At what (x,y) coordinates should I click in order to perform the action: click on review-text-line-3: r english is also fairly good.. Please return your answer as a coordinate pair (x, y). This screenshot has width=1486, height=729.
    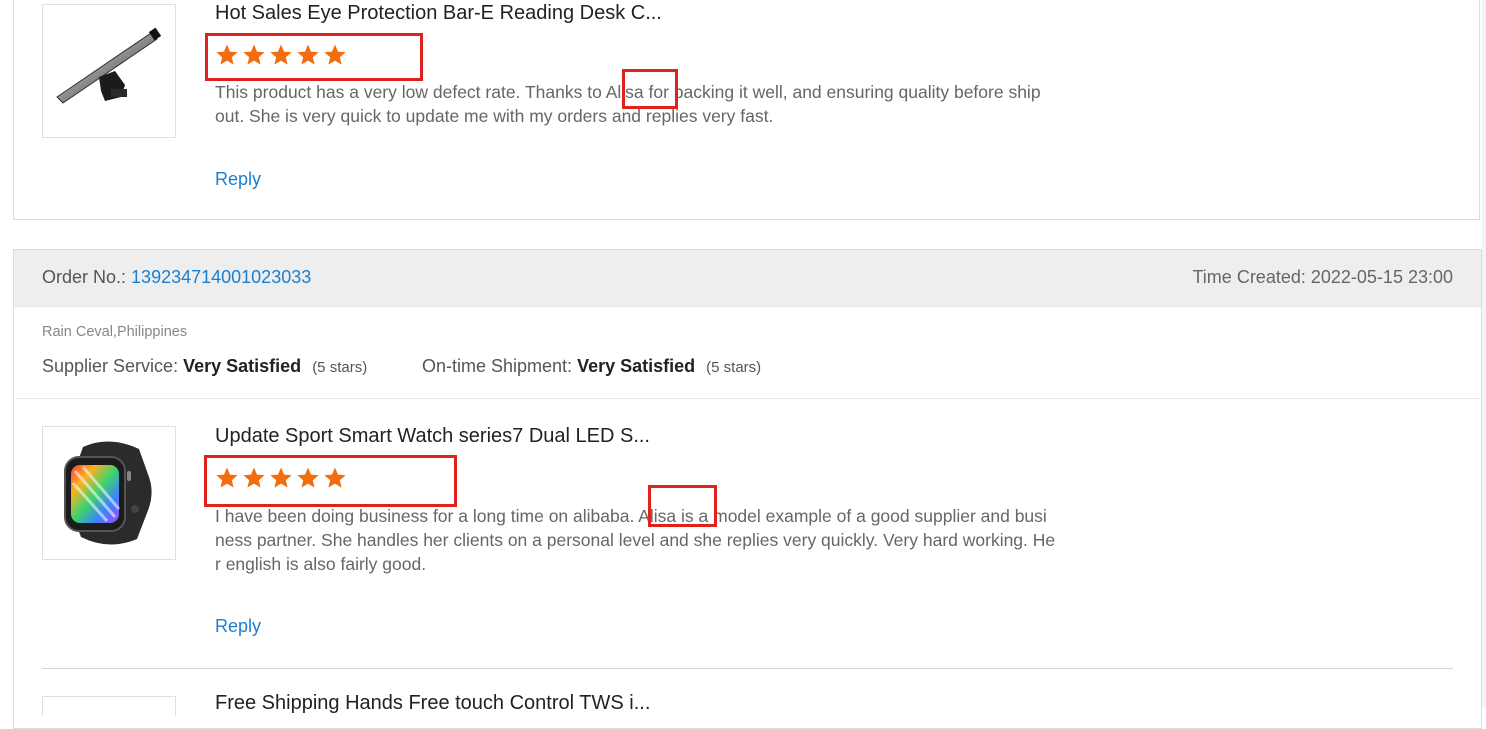
    Looking at the image, I should click on (321, 564).